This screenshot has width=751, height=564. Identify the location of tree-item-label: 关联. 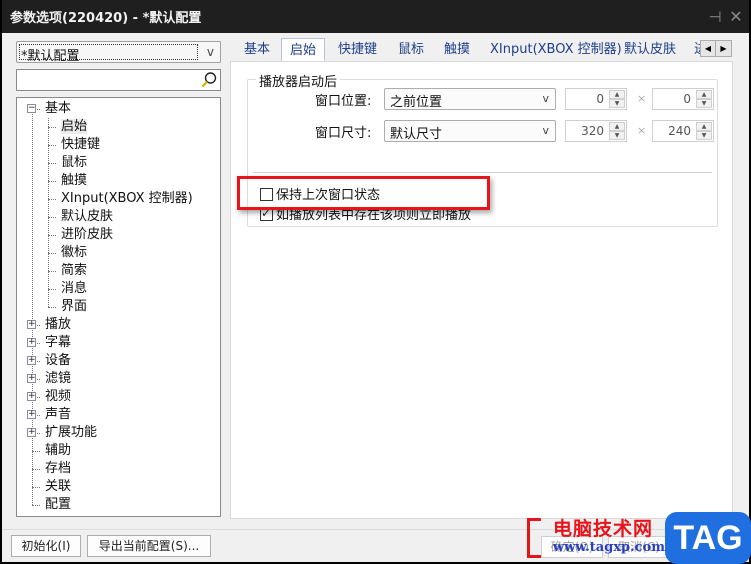
(58, 486).